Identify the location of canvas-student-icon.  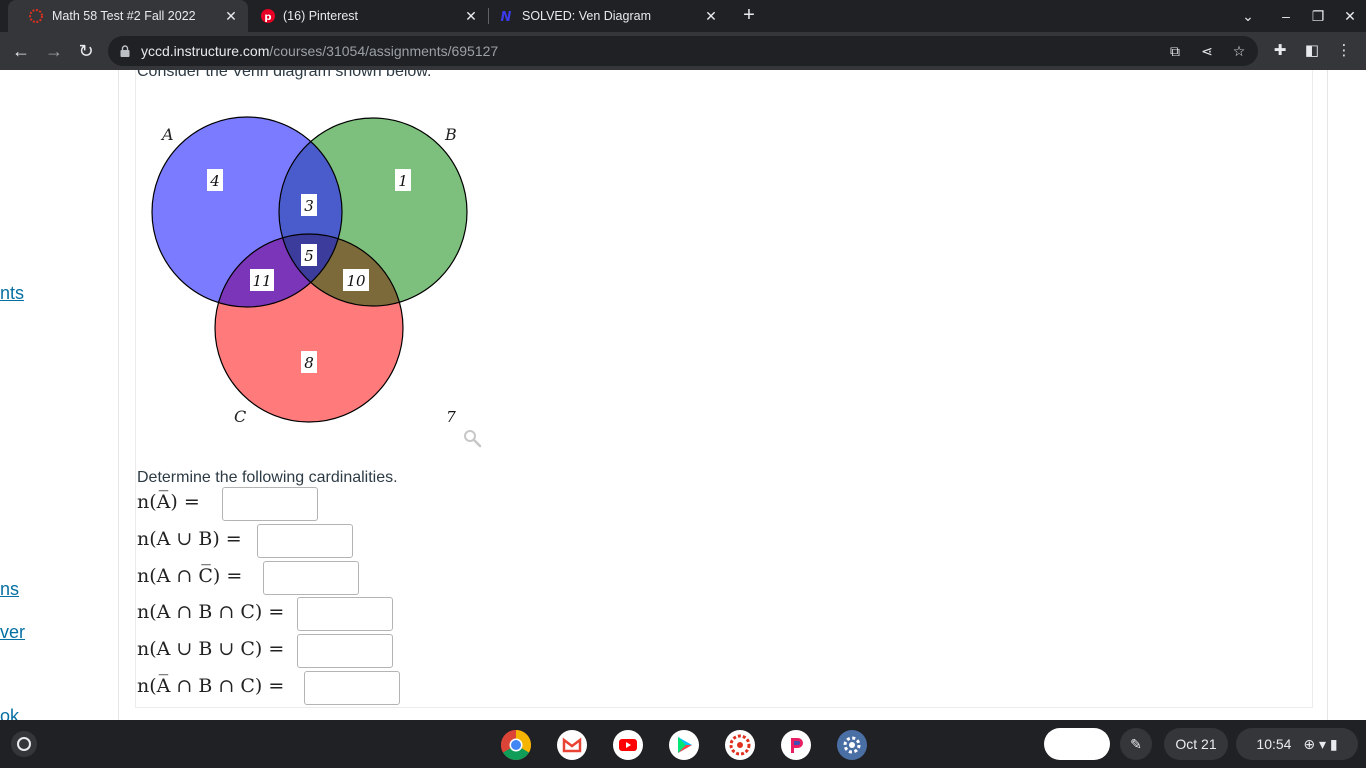
(740, 745).